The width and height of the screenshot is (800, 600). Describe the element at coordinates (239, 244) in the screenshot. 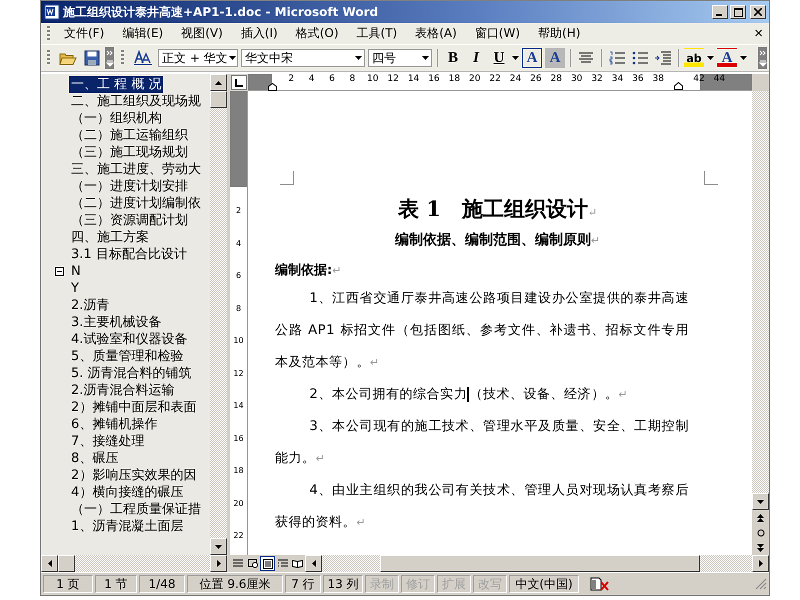

I see `ruler-number: 4` at that location.